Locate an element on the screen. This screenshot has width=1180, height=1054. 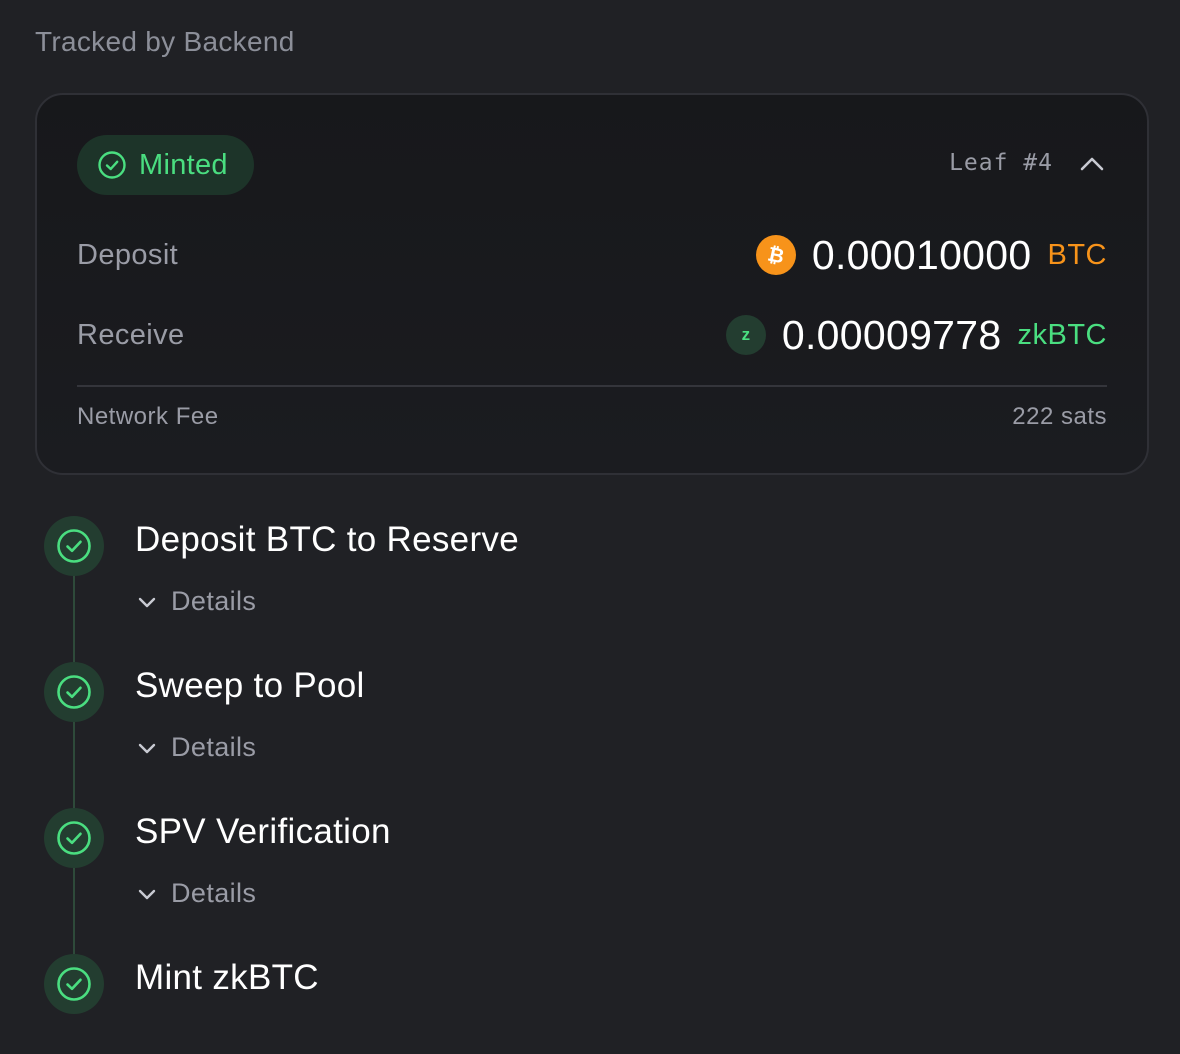
collapse-button is located at coordinates (1092, 164).